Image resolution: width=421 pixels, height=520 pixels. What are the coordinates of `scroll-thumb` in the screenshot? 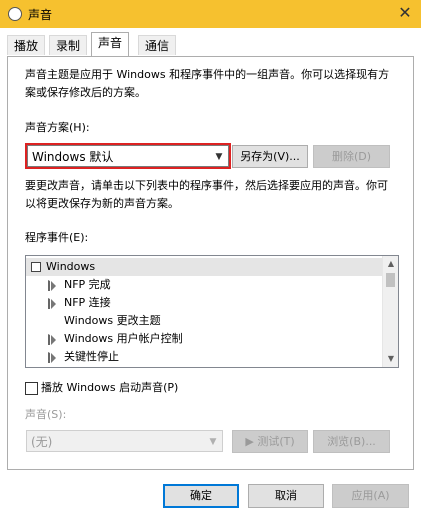 It's located at (390, 280).